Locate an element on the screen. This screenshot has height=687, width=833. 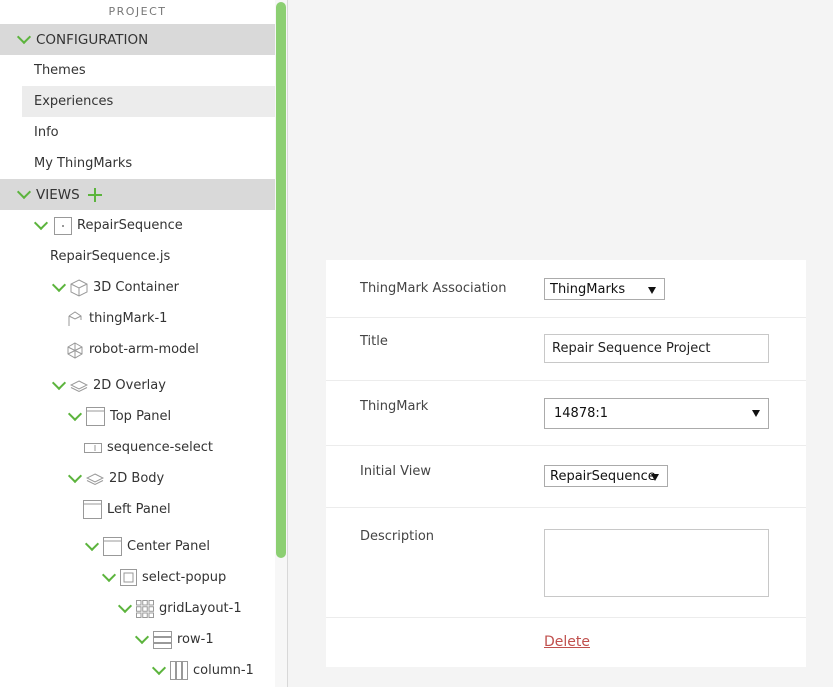
tree-item-left-panel: Left Panel is located at coordinates (137, 509).